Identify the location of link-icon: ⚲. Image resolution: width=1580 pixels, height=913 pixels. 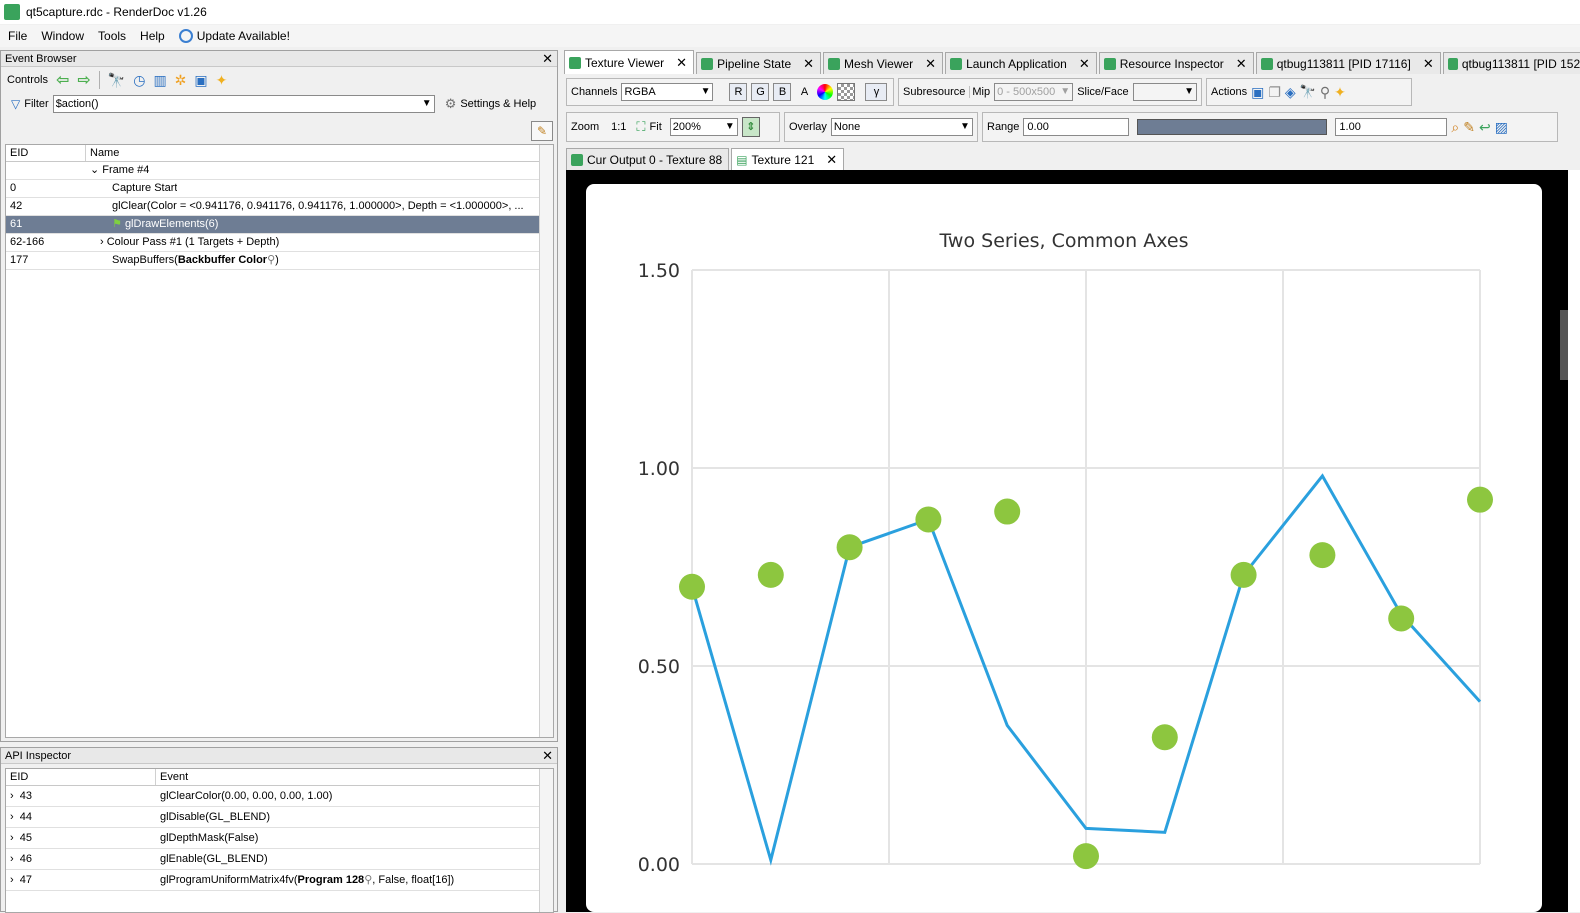
(1325, 92).